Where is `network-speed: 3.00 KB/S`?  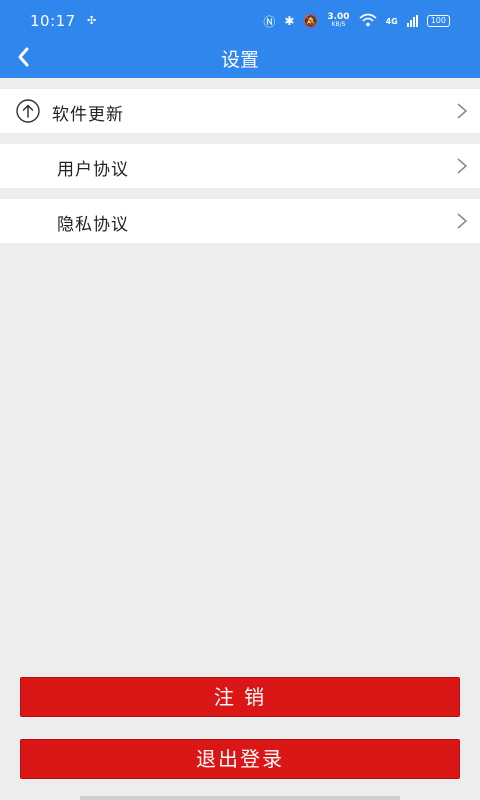
network-speed: 3.00 KB/S is located at coordinates (338, 21).